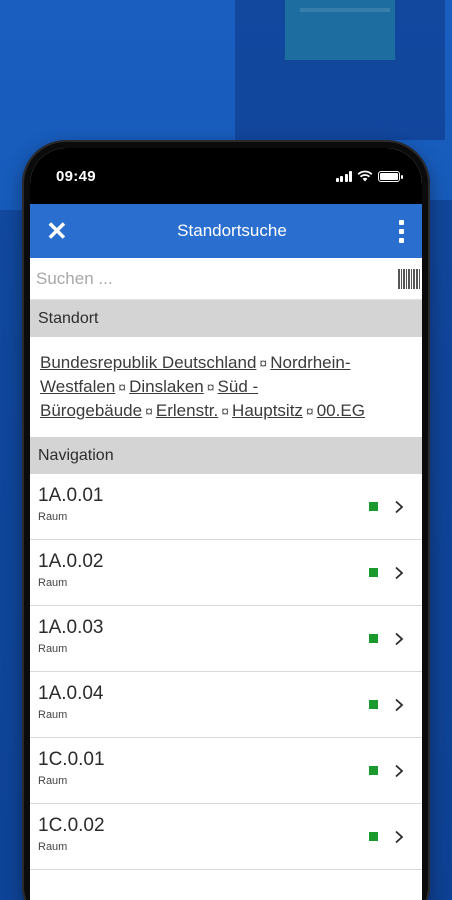  What do you see at coordinates (203, 504) in the screenshot?
I see `list-item-text: 1A.0.01 Raum` at bounding box center [203, 504].